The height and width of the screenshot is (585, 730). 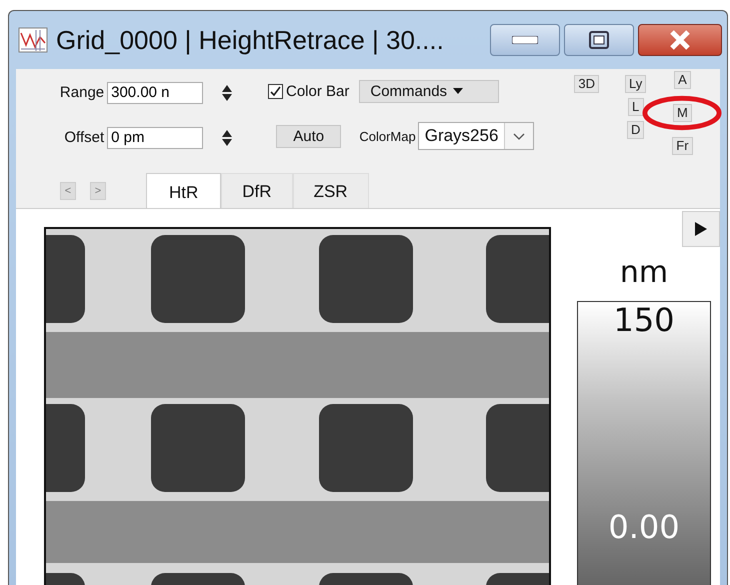 I want to click on layer-button: D, so click(x=635, y=130).